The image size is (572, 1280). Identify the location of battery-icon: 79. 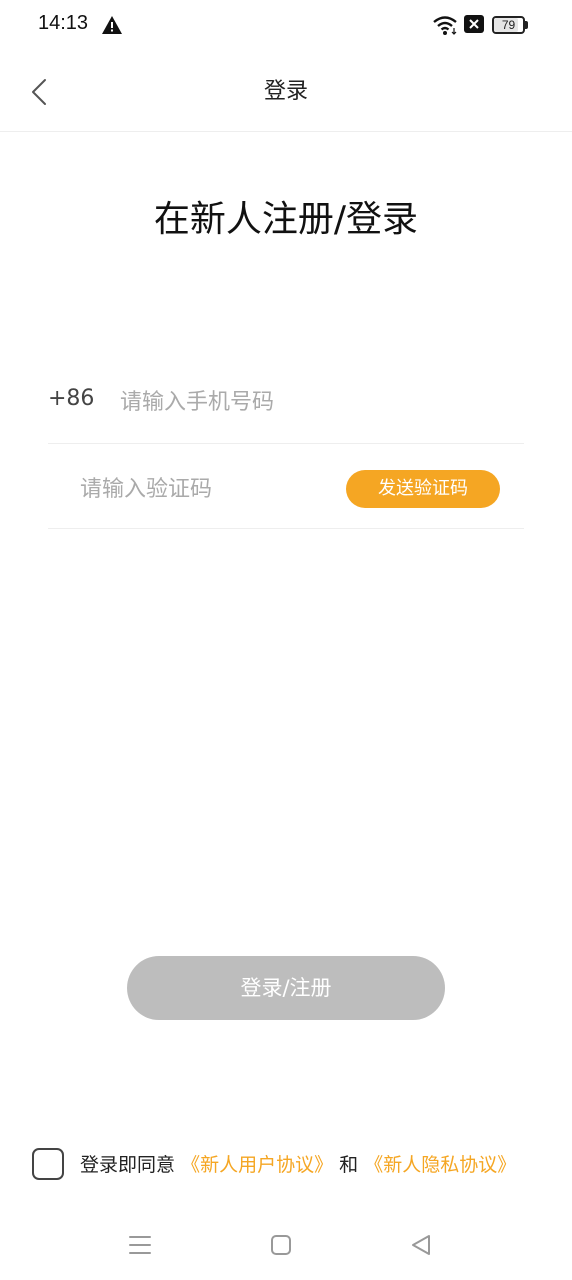
(510, 25).